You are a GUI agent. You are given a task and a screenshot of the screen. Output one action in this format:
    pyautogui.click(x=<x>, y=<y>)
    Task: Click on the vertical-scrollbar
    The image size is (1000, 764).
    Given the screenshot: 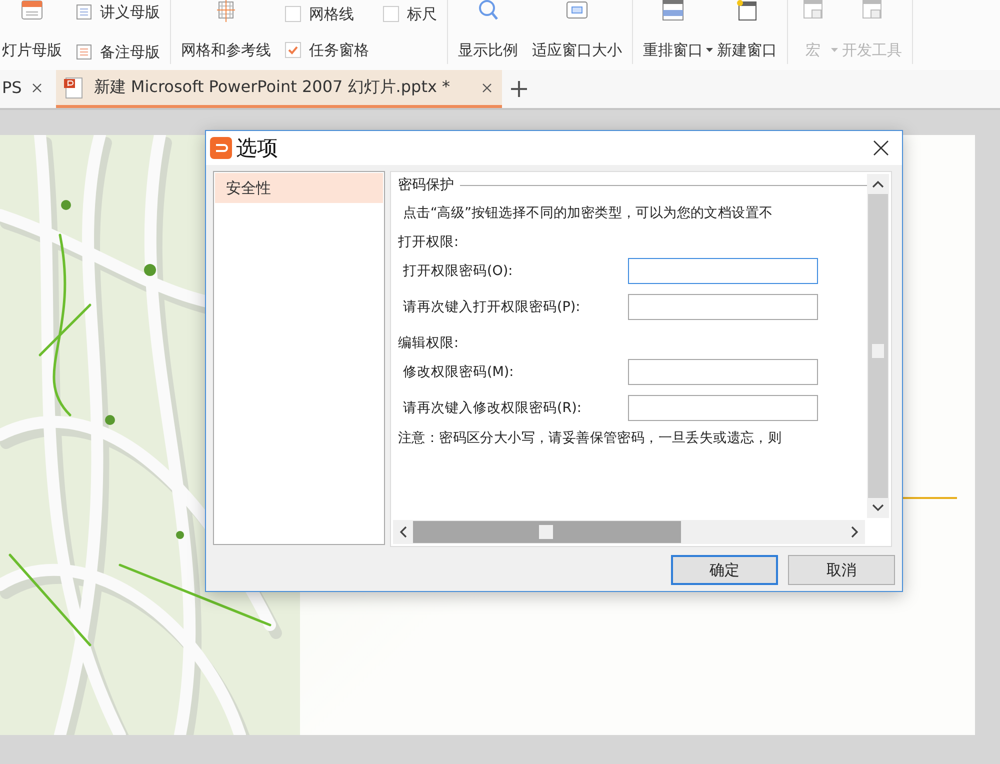 What is the action you would take?
    pyautogui.click(x=878, y=346)
    